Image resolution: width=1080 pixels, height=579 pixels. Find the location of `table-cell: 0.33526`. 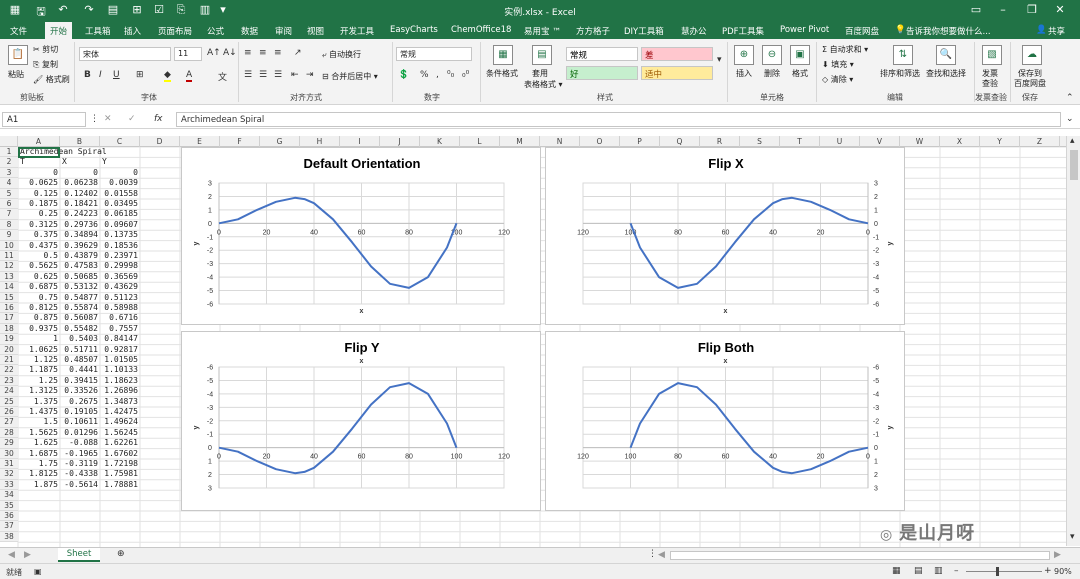

table-cell: 0.33526 is located at coordinates (79, 391).